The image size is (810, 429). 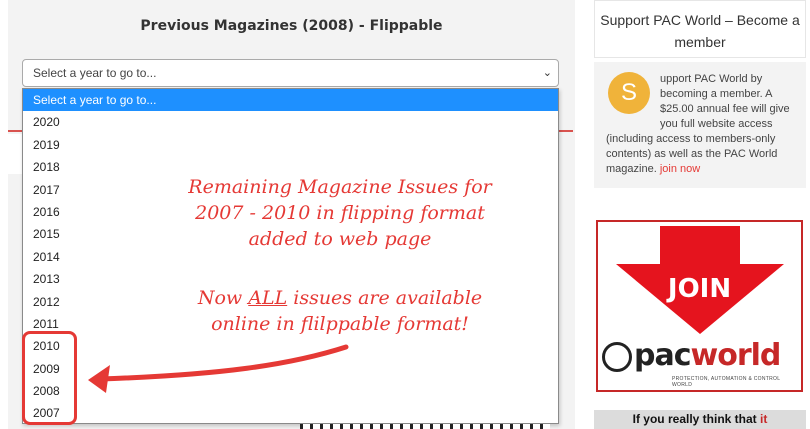 I want to click on promo-emphasis: it, so click(x=764, y=419).